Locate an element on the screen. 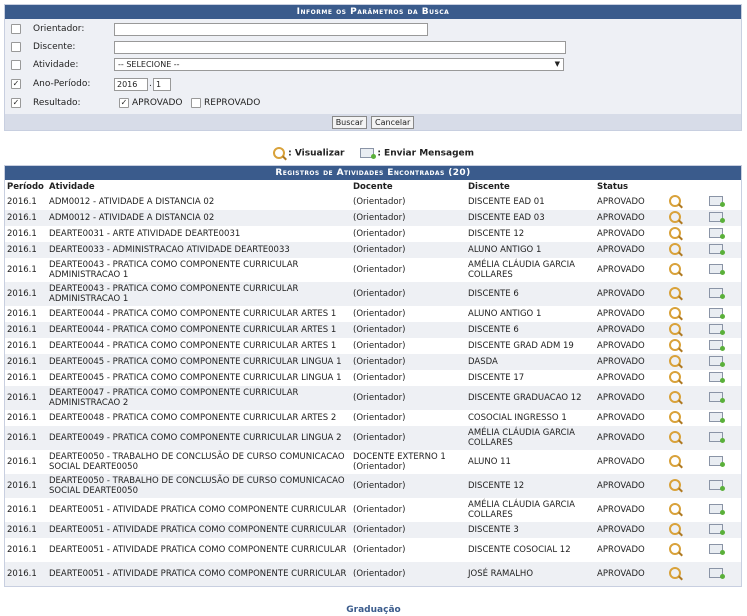 This screenshot has height=616, width=747. footer-link-graduacao: Graduação is located at coordinates (373, 610).